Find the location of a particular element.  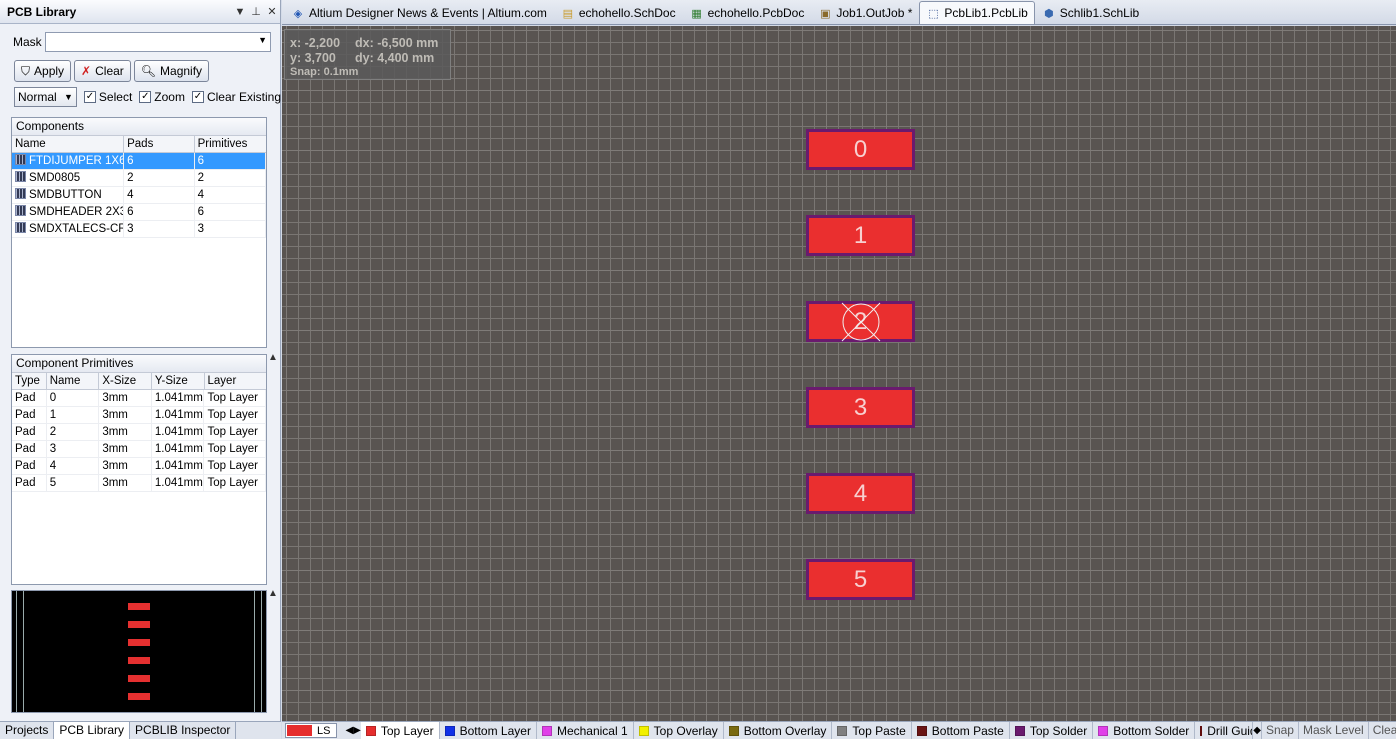

pad-3: 3 is located at coordinates (860, 407).